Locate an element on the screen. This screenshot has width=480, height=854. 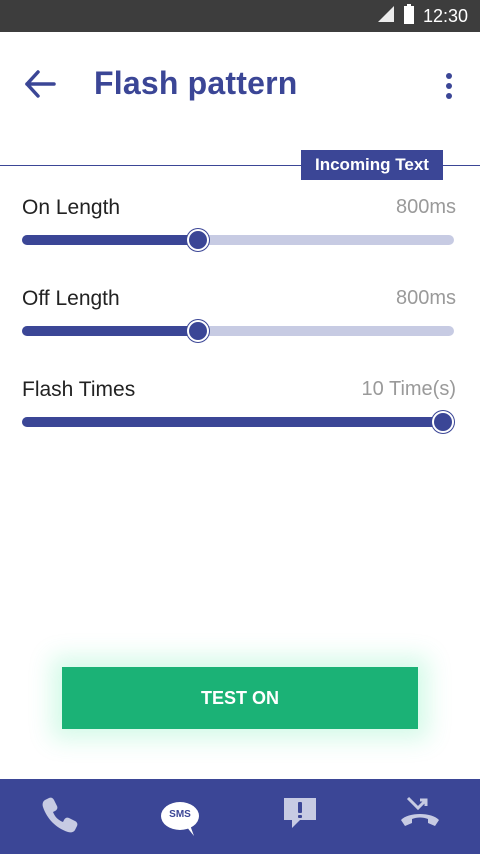
more-options-button is located at coordinates (449, 88).